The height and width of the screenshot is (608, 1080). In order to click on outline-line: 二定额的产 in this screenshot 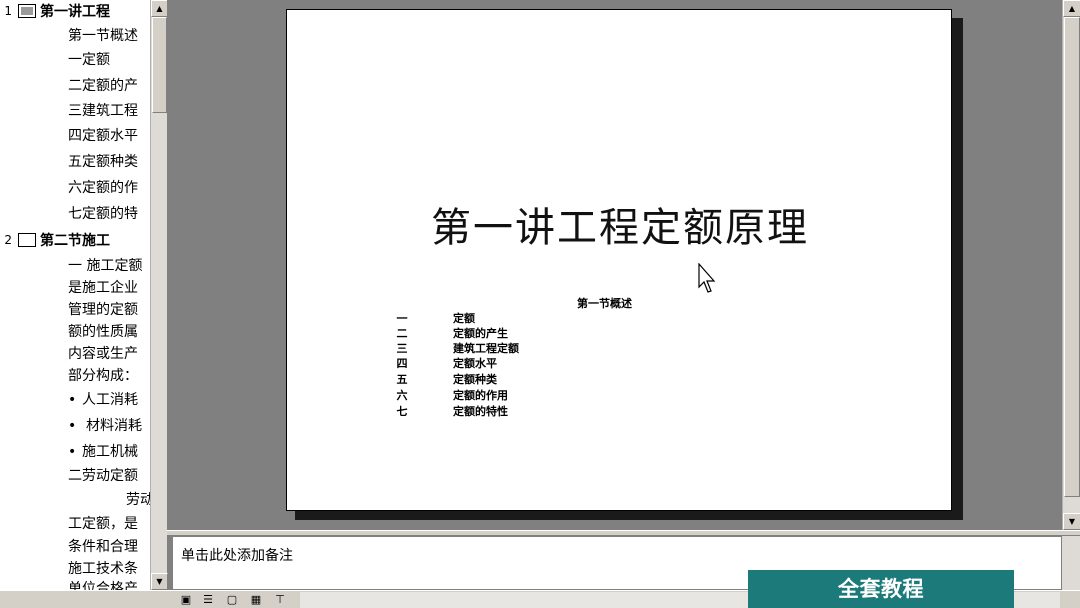, I will do `click(103, 86)`.